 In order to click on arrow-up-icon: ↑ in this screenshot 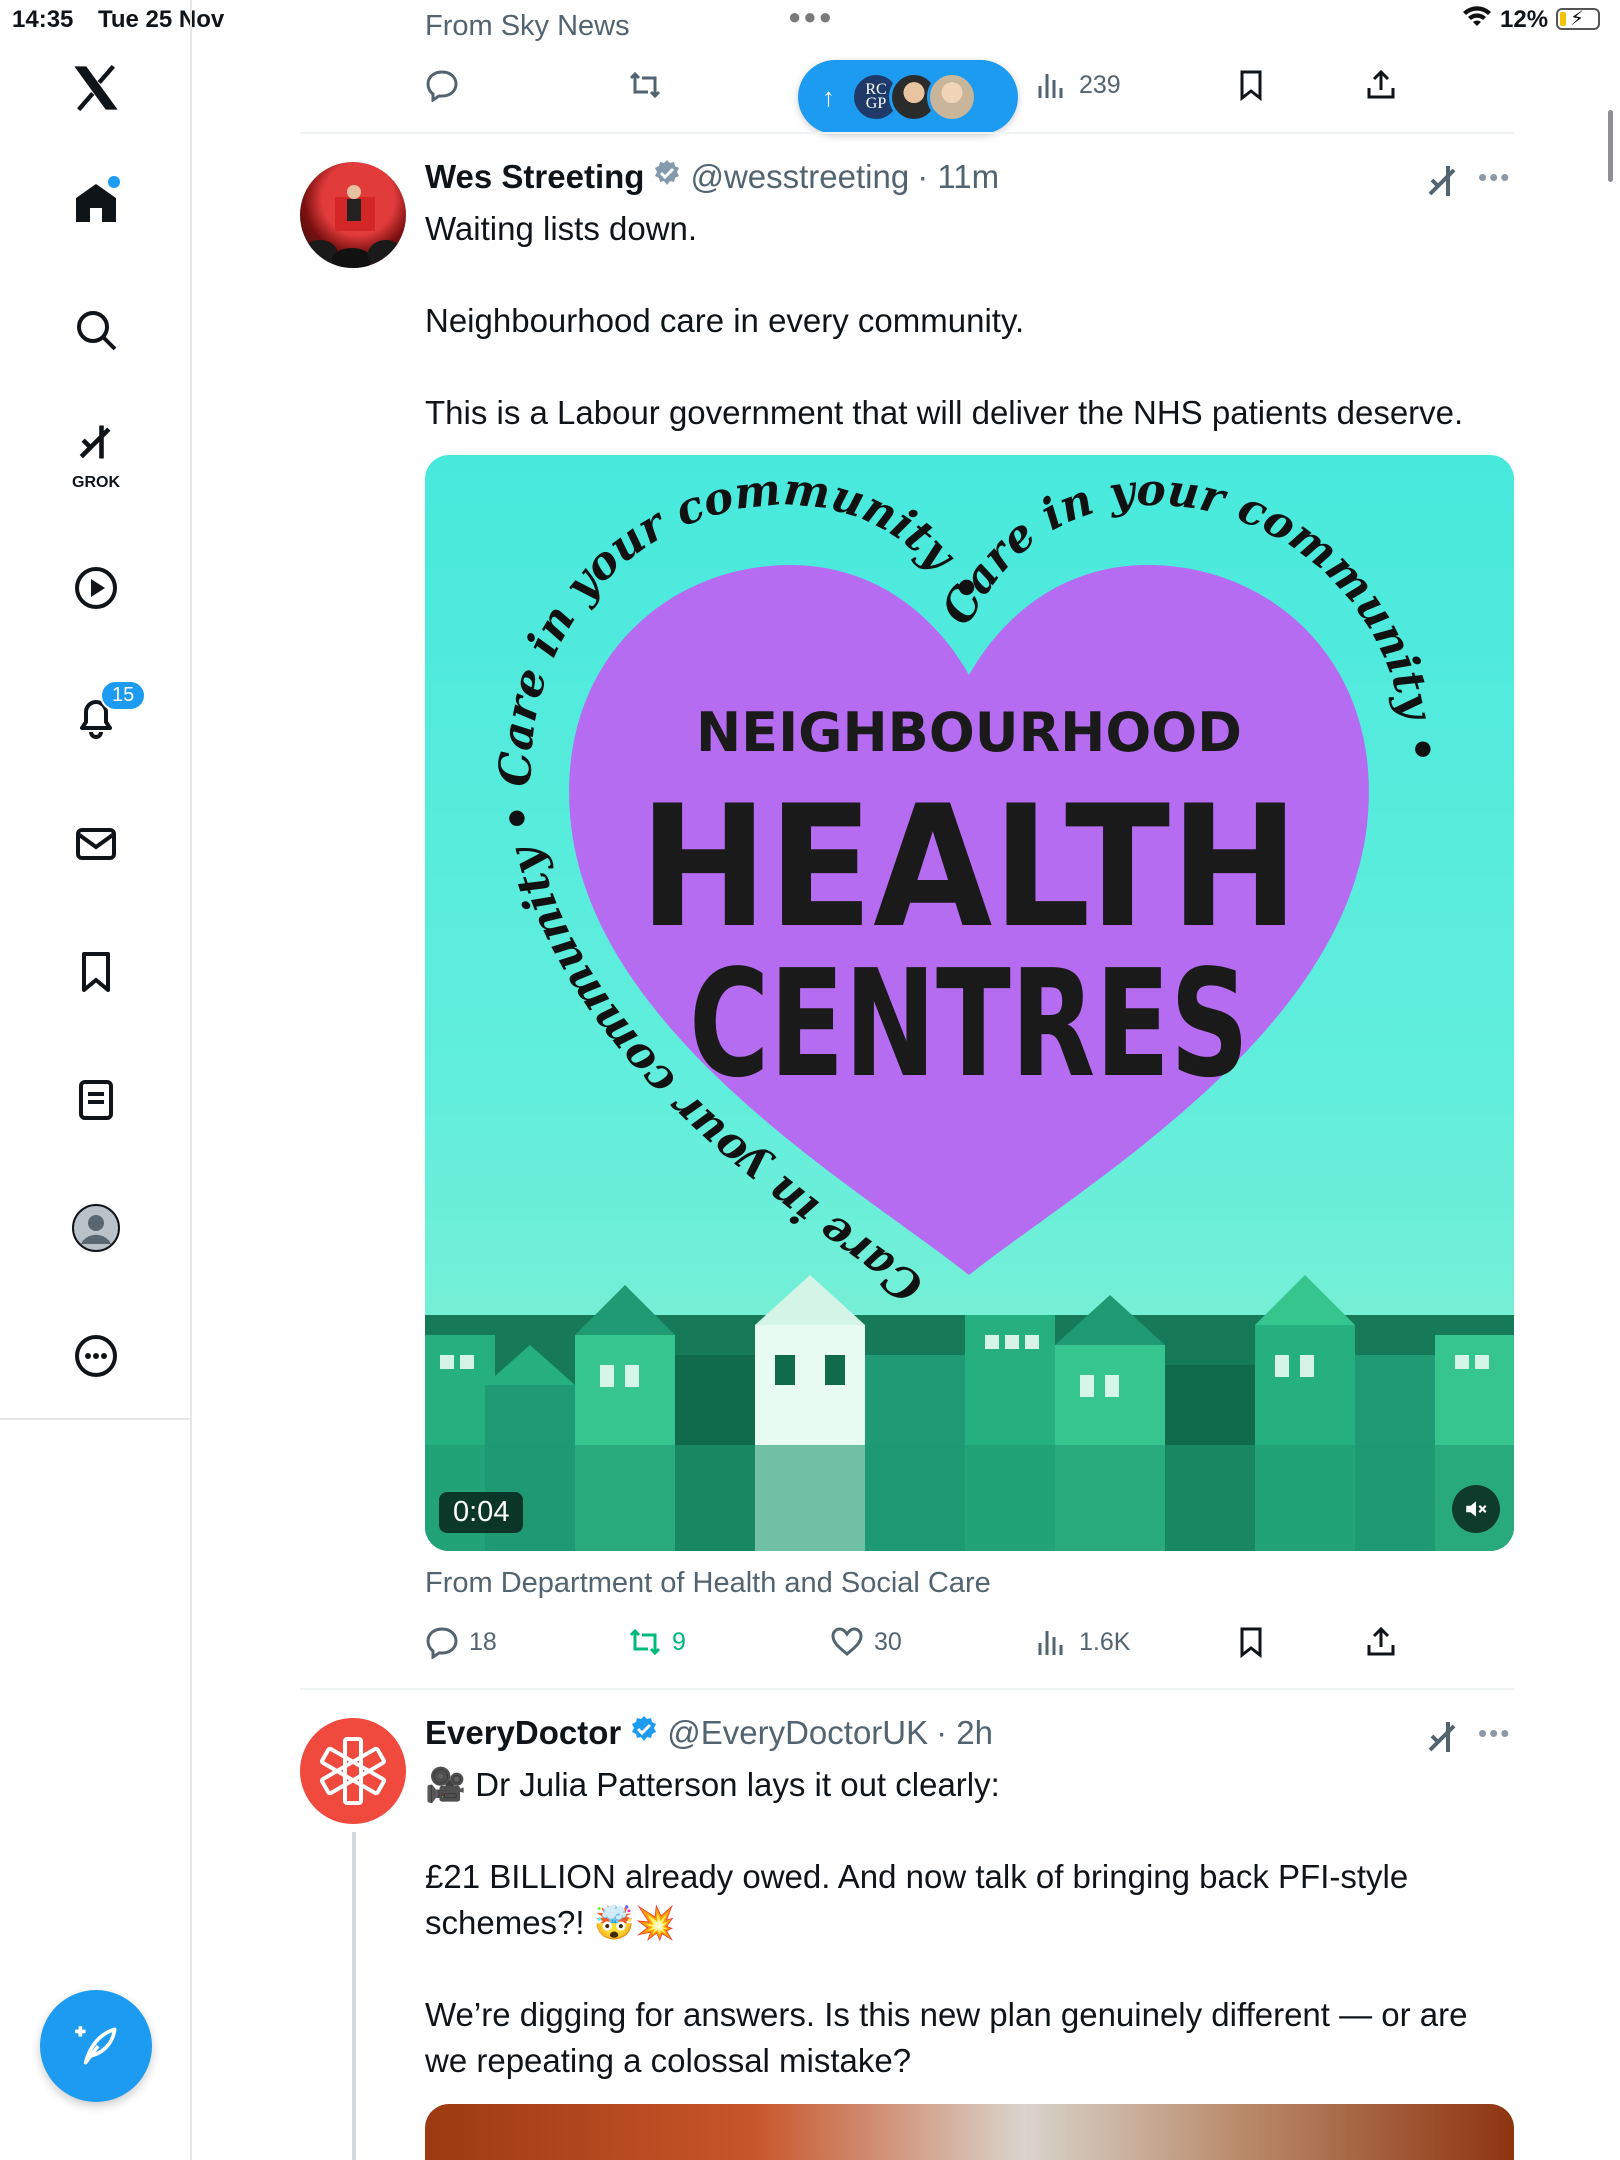, I will do `click(828, 96)`.